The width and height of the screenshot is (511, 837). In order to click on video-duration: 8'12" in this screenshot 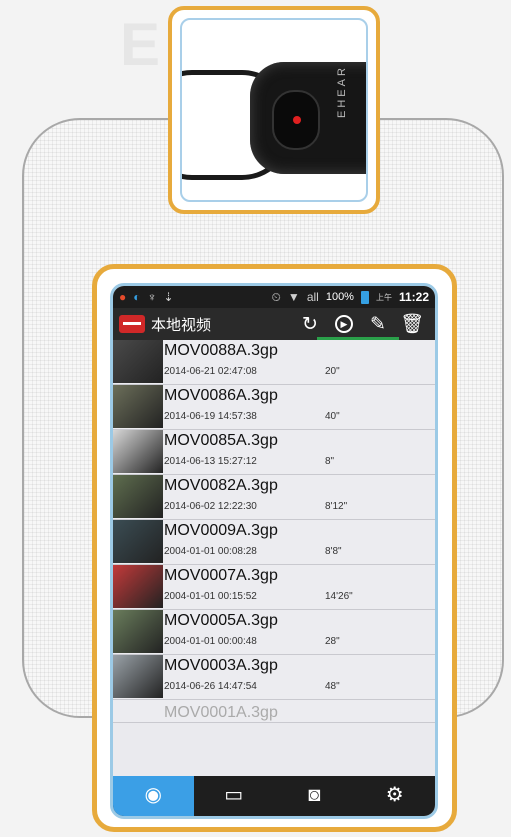, I will do `click(336, 506)`.